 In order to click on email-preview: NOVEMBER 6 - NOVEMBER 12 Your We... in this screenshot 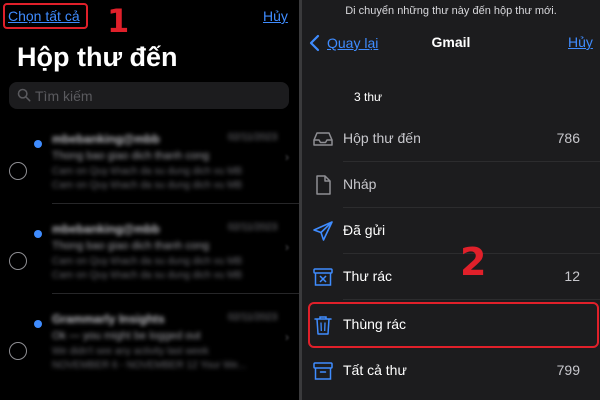, I will do `click(149, 365)`.